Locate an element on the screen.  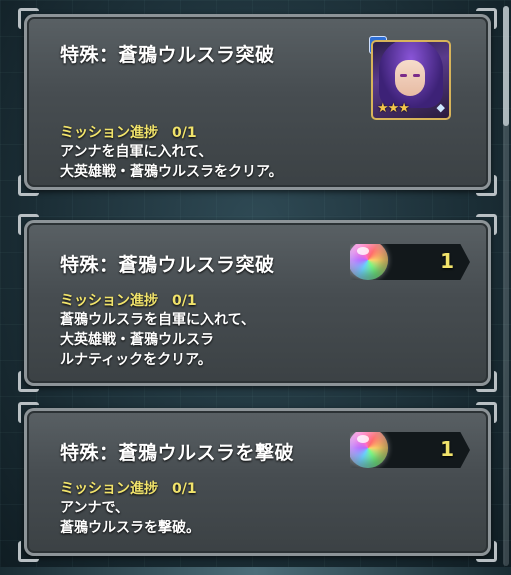
description-line: ルナティックをクリア。 is located at coordinates (136, 360).